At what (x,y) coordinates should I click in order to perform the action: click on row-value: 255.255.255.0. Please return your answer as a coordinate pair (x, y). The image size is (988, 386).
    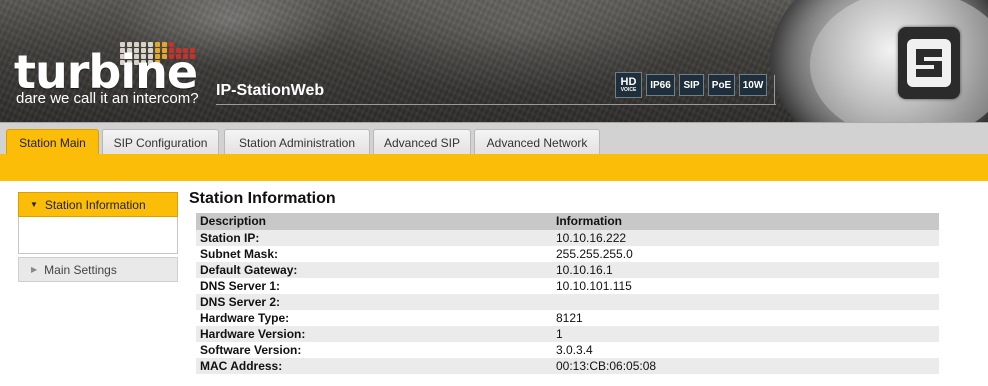
    Looking at the image, I should click on (745, 254).